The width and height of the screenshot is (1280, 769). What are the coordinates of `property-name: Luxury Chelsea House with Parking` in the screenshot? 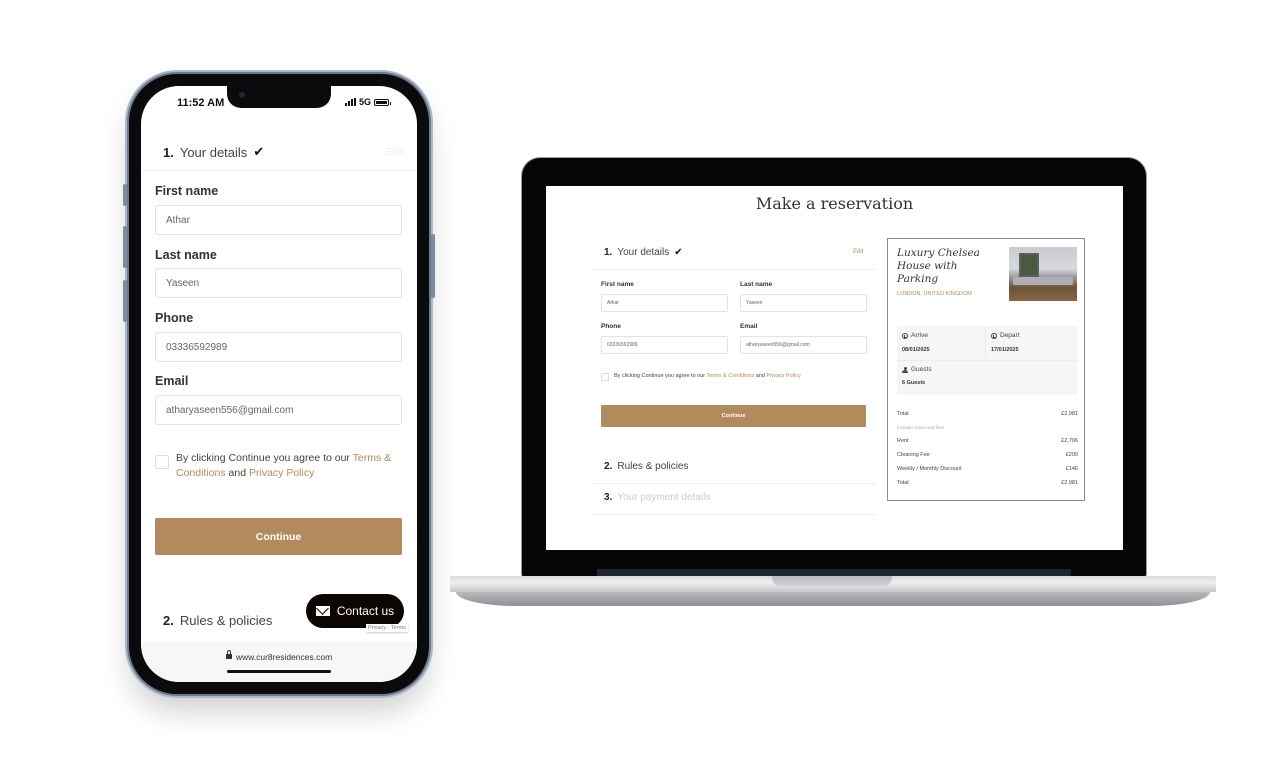 It's located at (938, 266).